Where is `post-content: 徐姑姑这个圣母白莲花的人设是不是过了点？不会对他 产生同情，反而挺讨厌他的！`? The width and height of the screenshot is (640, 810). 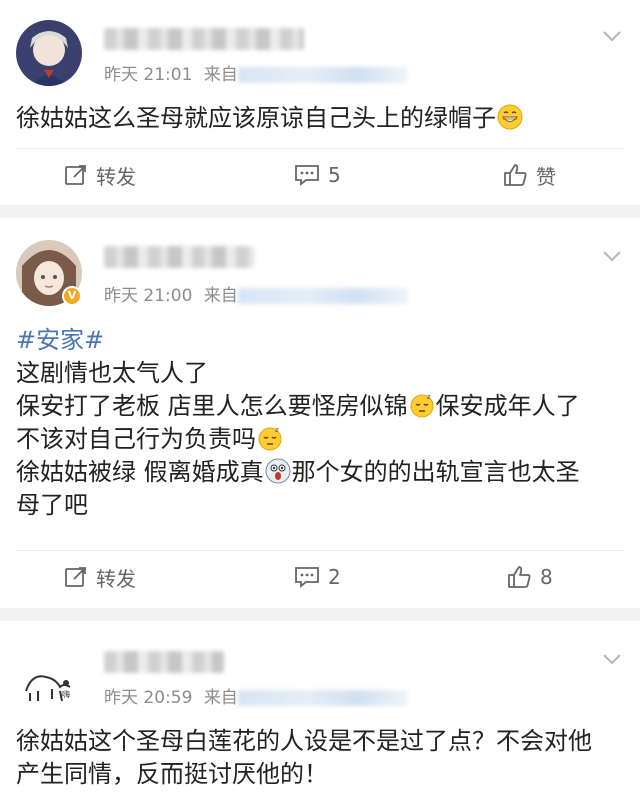
post-content: 徐姑姑这个圣母白莲花的人设是不是过了点？不会对他 产生同情，反而挺讨厌他的！ is located at coordinates (321, 758).